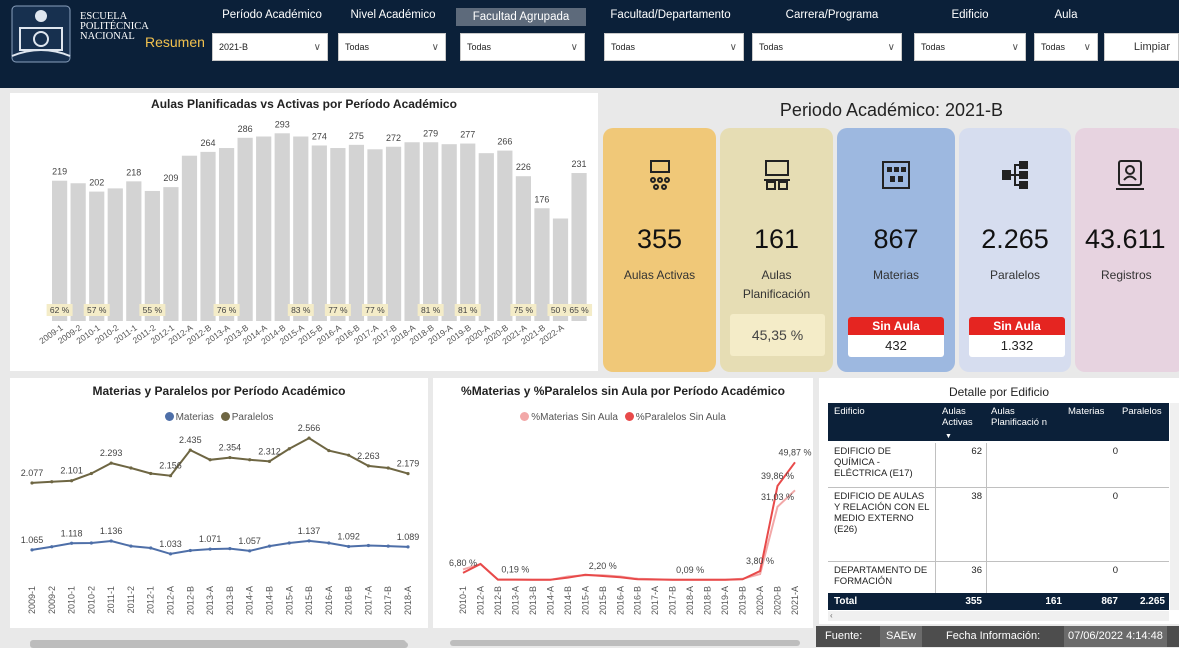 This screenshot has height=648, width=1179. I want to click on filter-nivel: Todas ∨, so click(392, 47).